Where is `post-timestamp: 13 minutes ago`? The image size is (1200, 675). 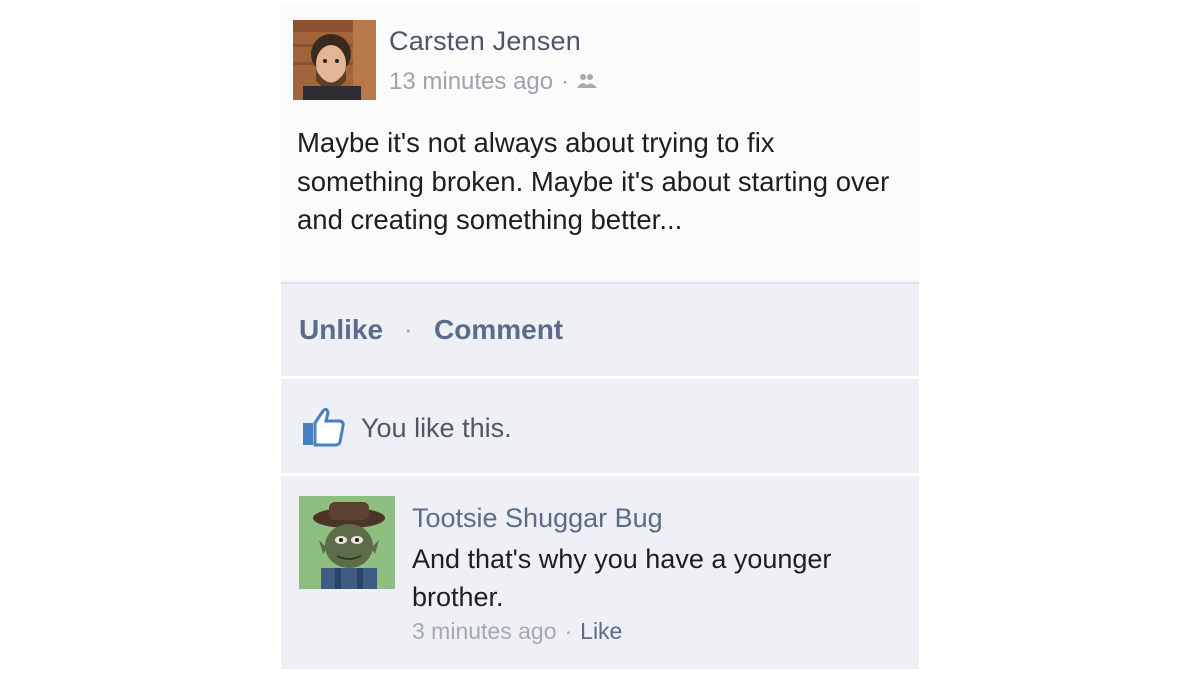
post-timestamp: 13 minutes ago is located at coordinates (471, 82).